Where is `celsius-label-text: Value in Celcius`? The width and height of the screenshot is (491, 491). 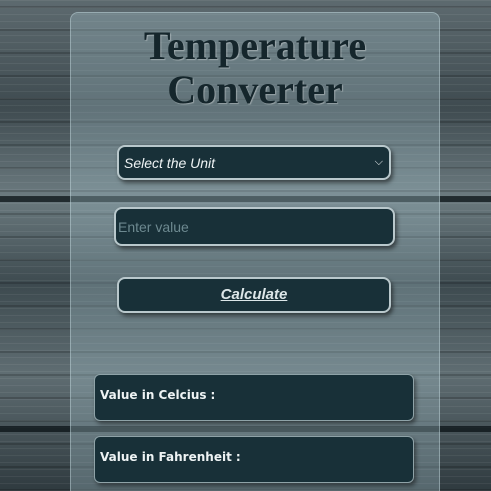 celsius-label-text: Value in Celcius is located at coordinates (153, 395).